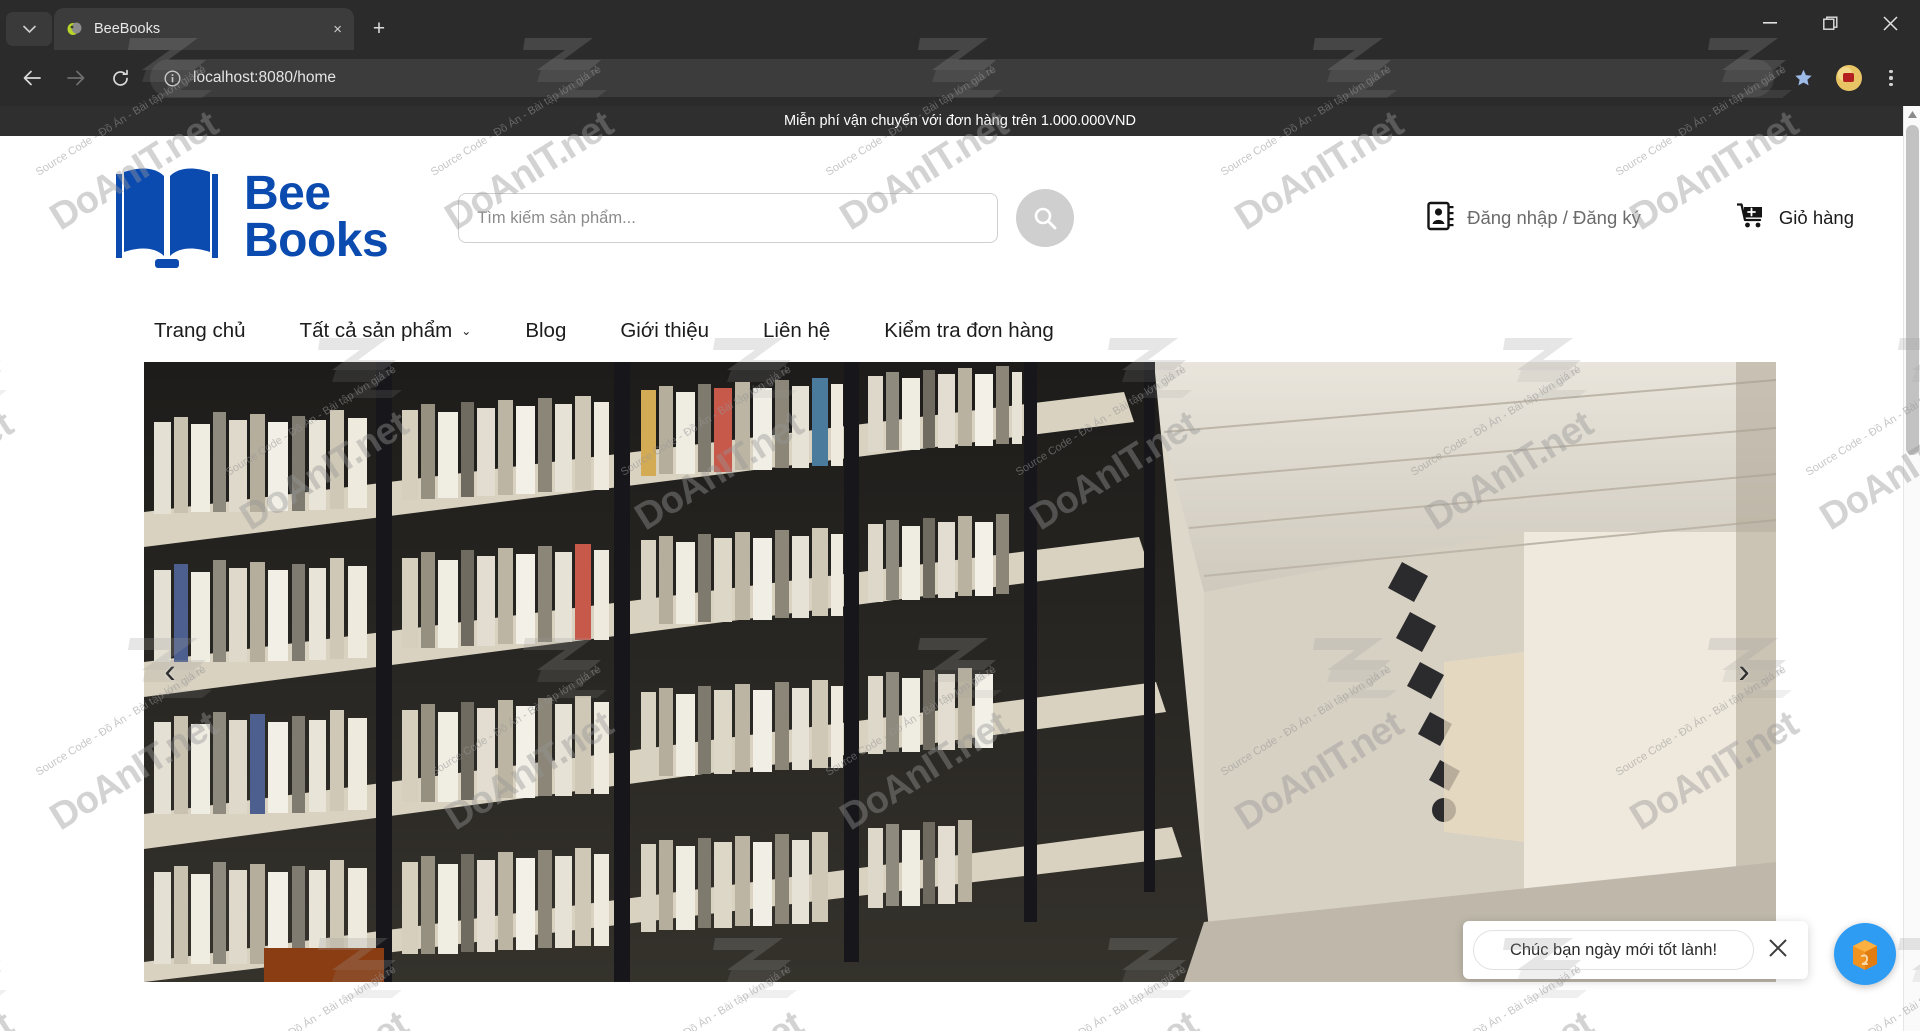 This screenshot has width=1920, height=1031. I want to click on arrow-left-icon, so click(32, 78).